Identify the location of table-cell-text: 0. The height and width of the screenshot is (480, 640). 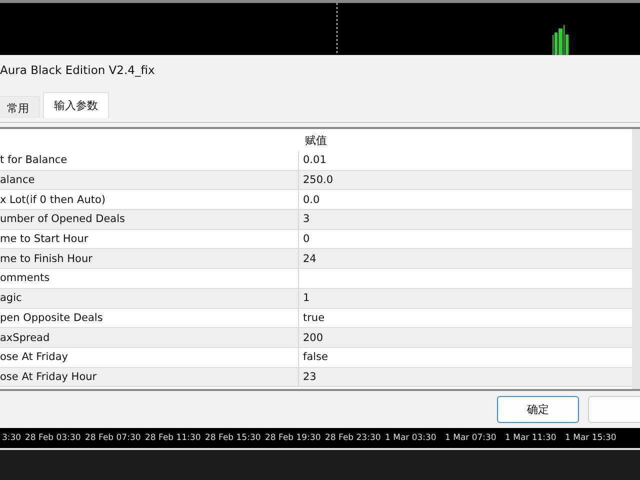
(306, 240).